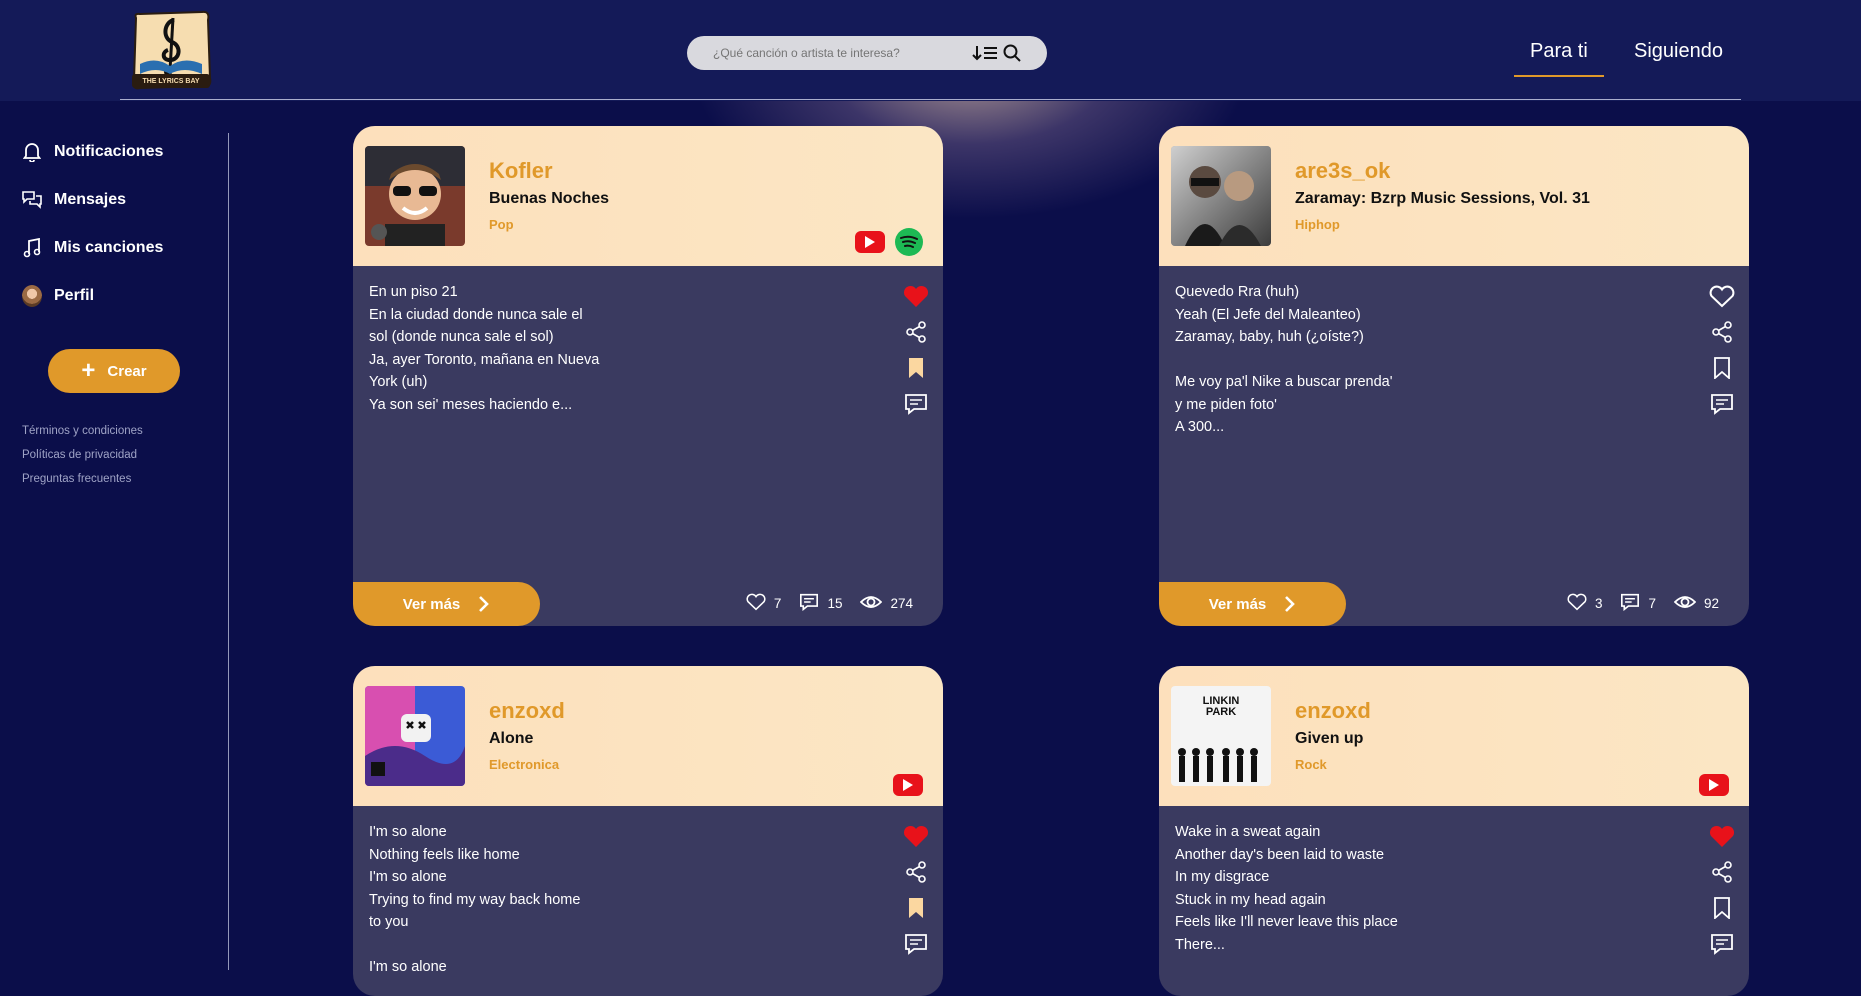 The image size is (1861, 996). What do you see at coordinates (82, 431) in the screenshot?
I see `terms-link: Términos y condiciones` at bounding box center [82, 431].